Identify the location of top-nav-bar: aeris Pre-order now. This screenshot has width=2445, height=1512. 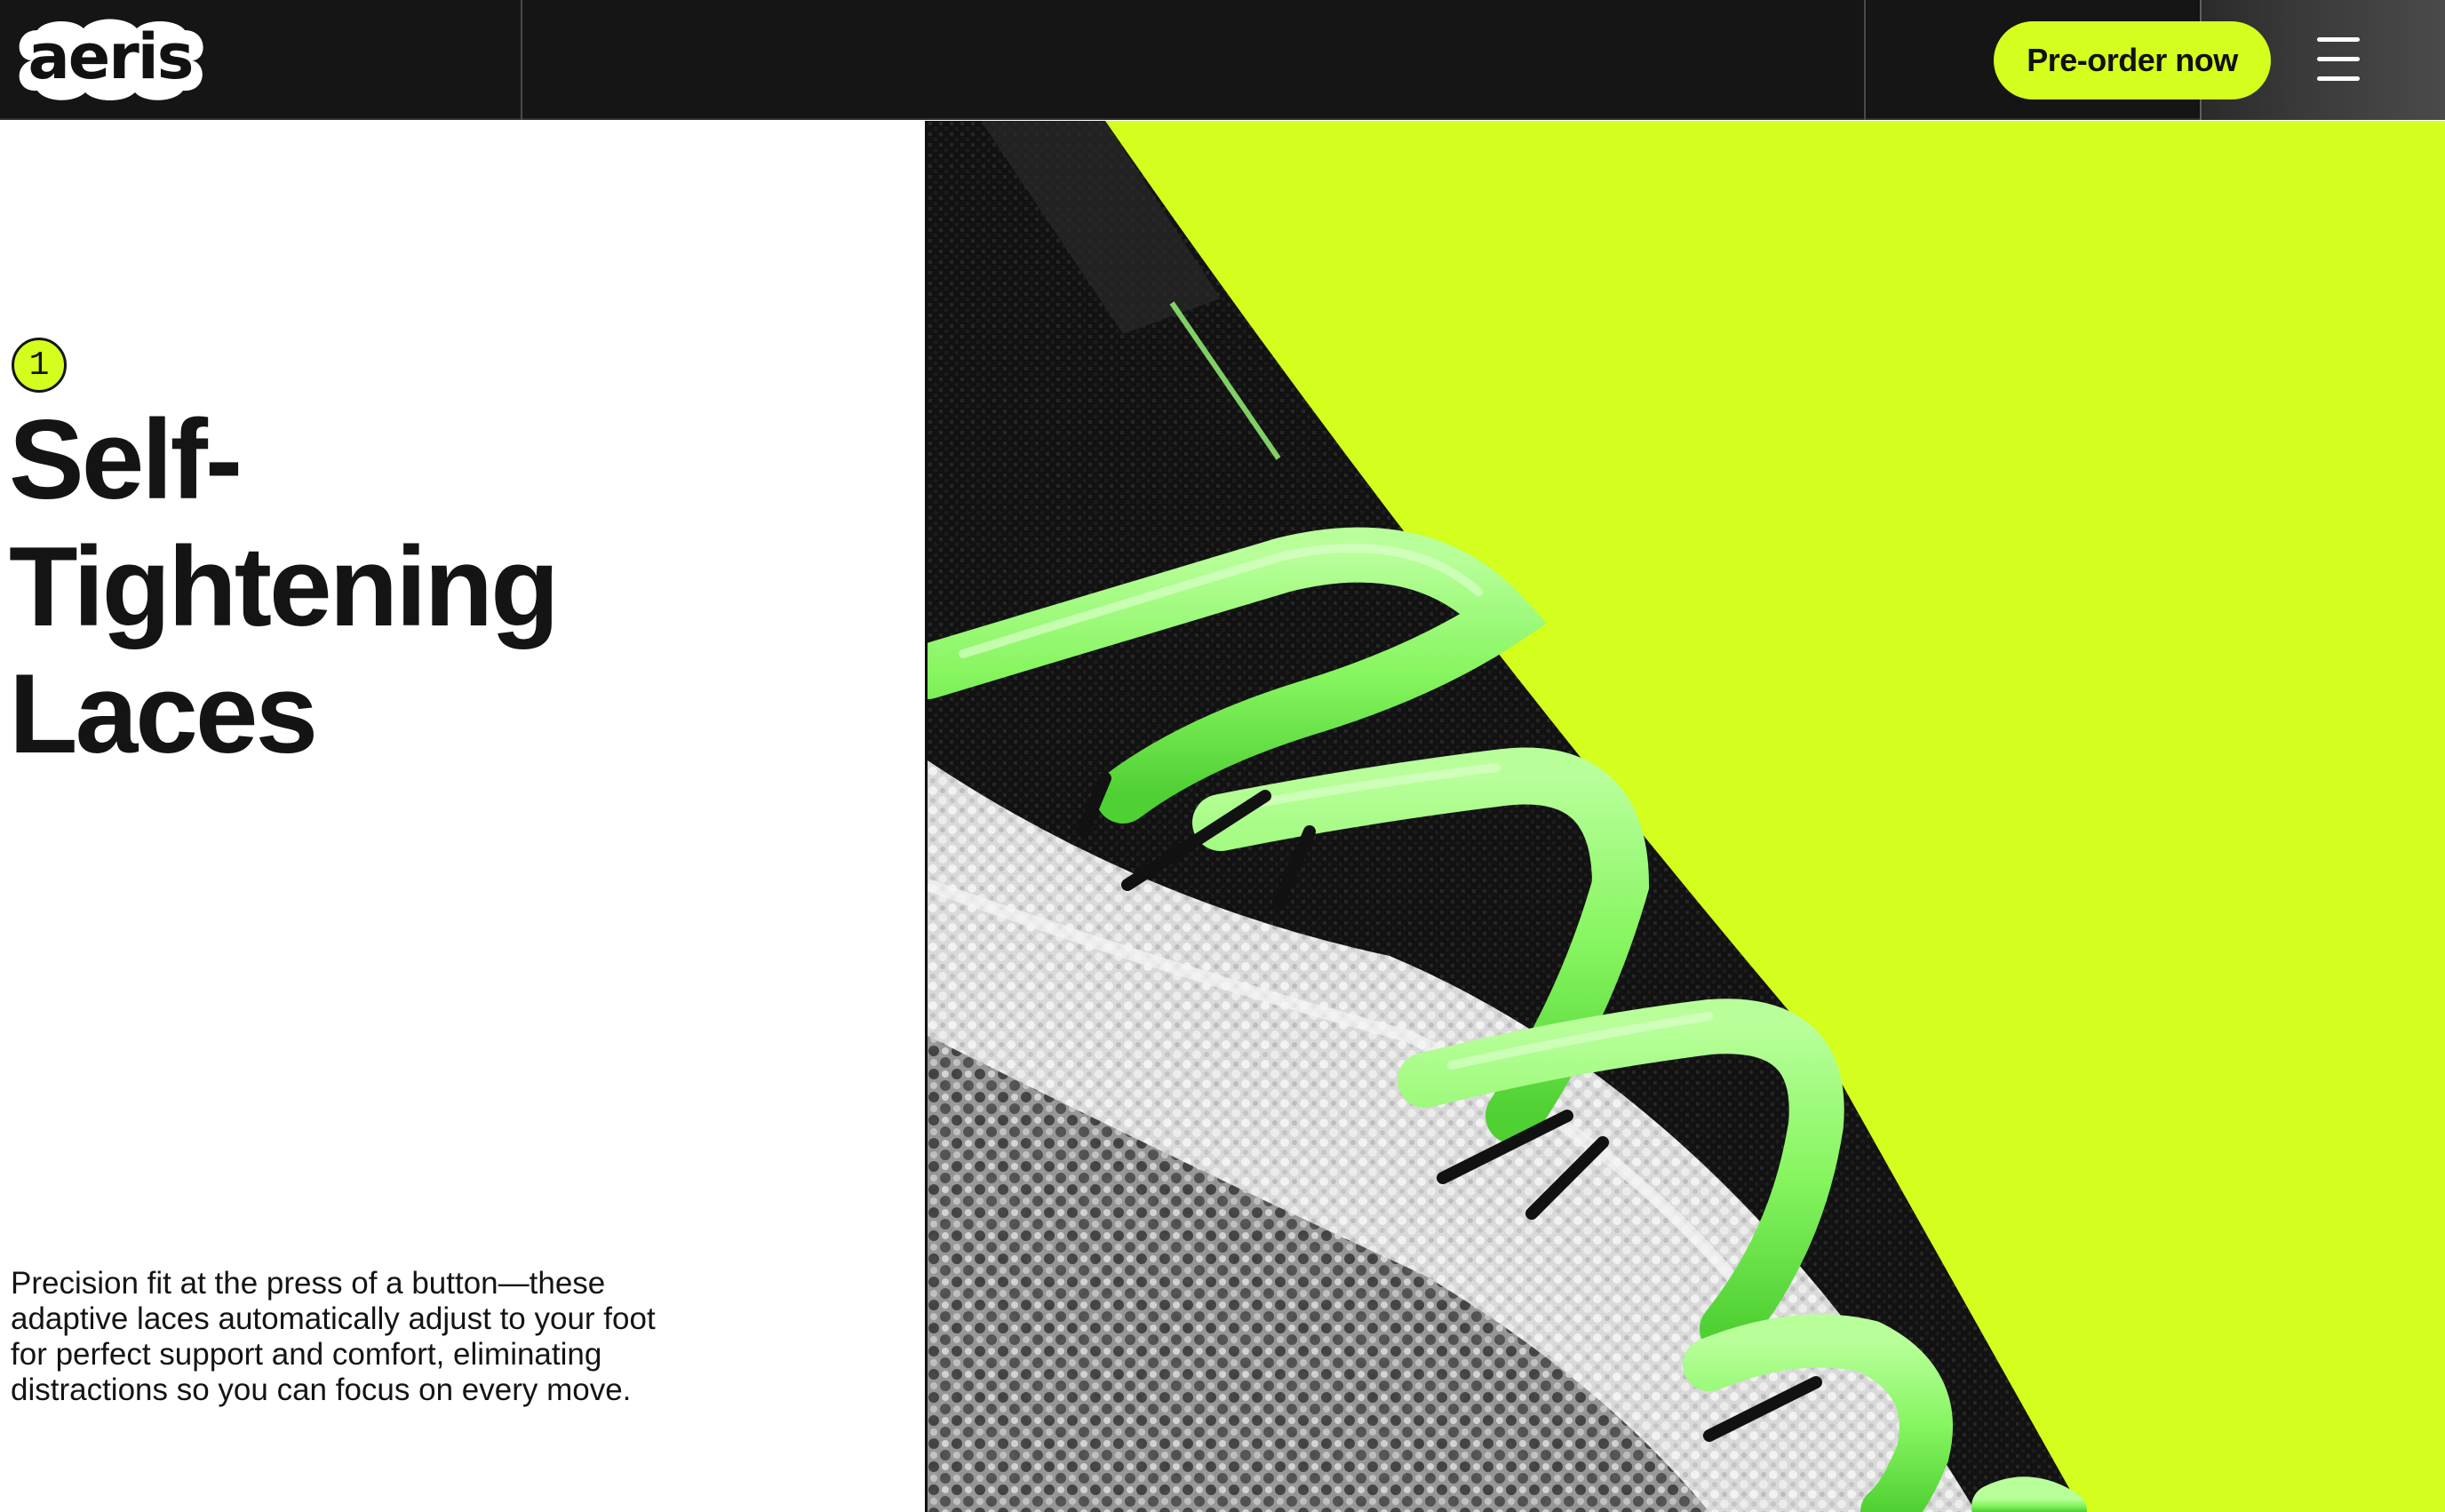
(1222, 60).